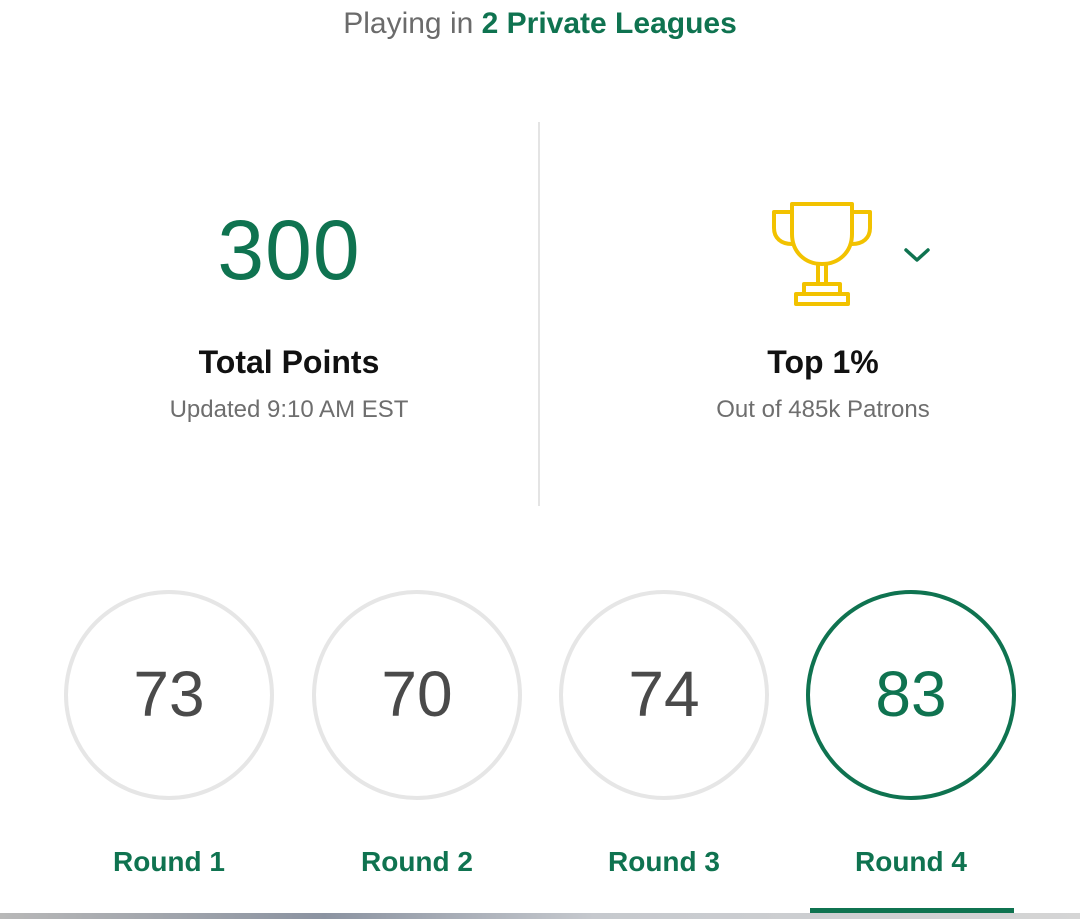 Image resolution: width=1080 pixels, height=919 pixels. What do you see at coordinates (822, 254) in the screenshot?
I see `trophy-icon` at bounding box center [822, 254].